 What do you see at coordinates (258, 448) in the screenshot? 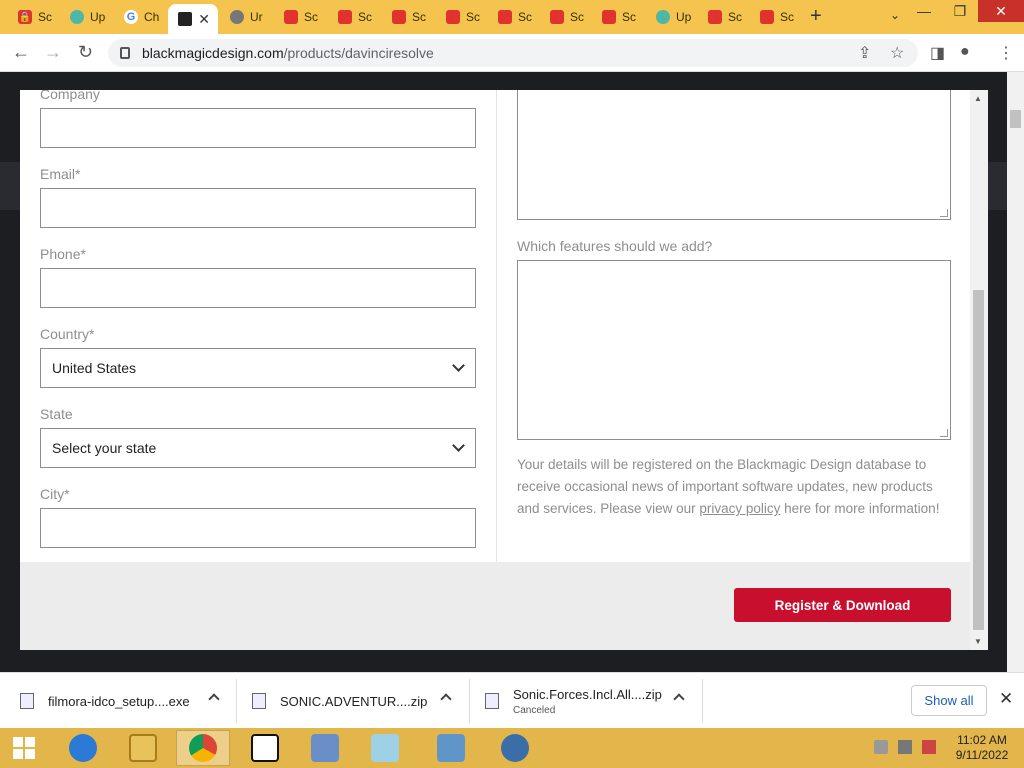
I see `state-select: Select your state` at bounding box center [258, 448].